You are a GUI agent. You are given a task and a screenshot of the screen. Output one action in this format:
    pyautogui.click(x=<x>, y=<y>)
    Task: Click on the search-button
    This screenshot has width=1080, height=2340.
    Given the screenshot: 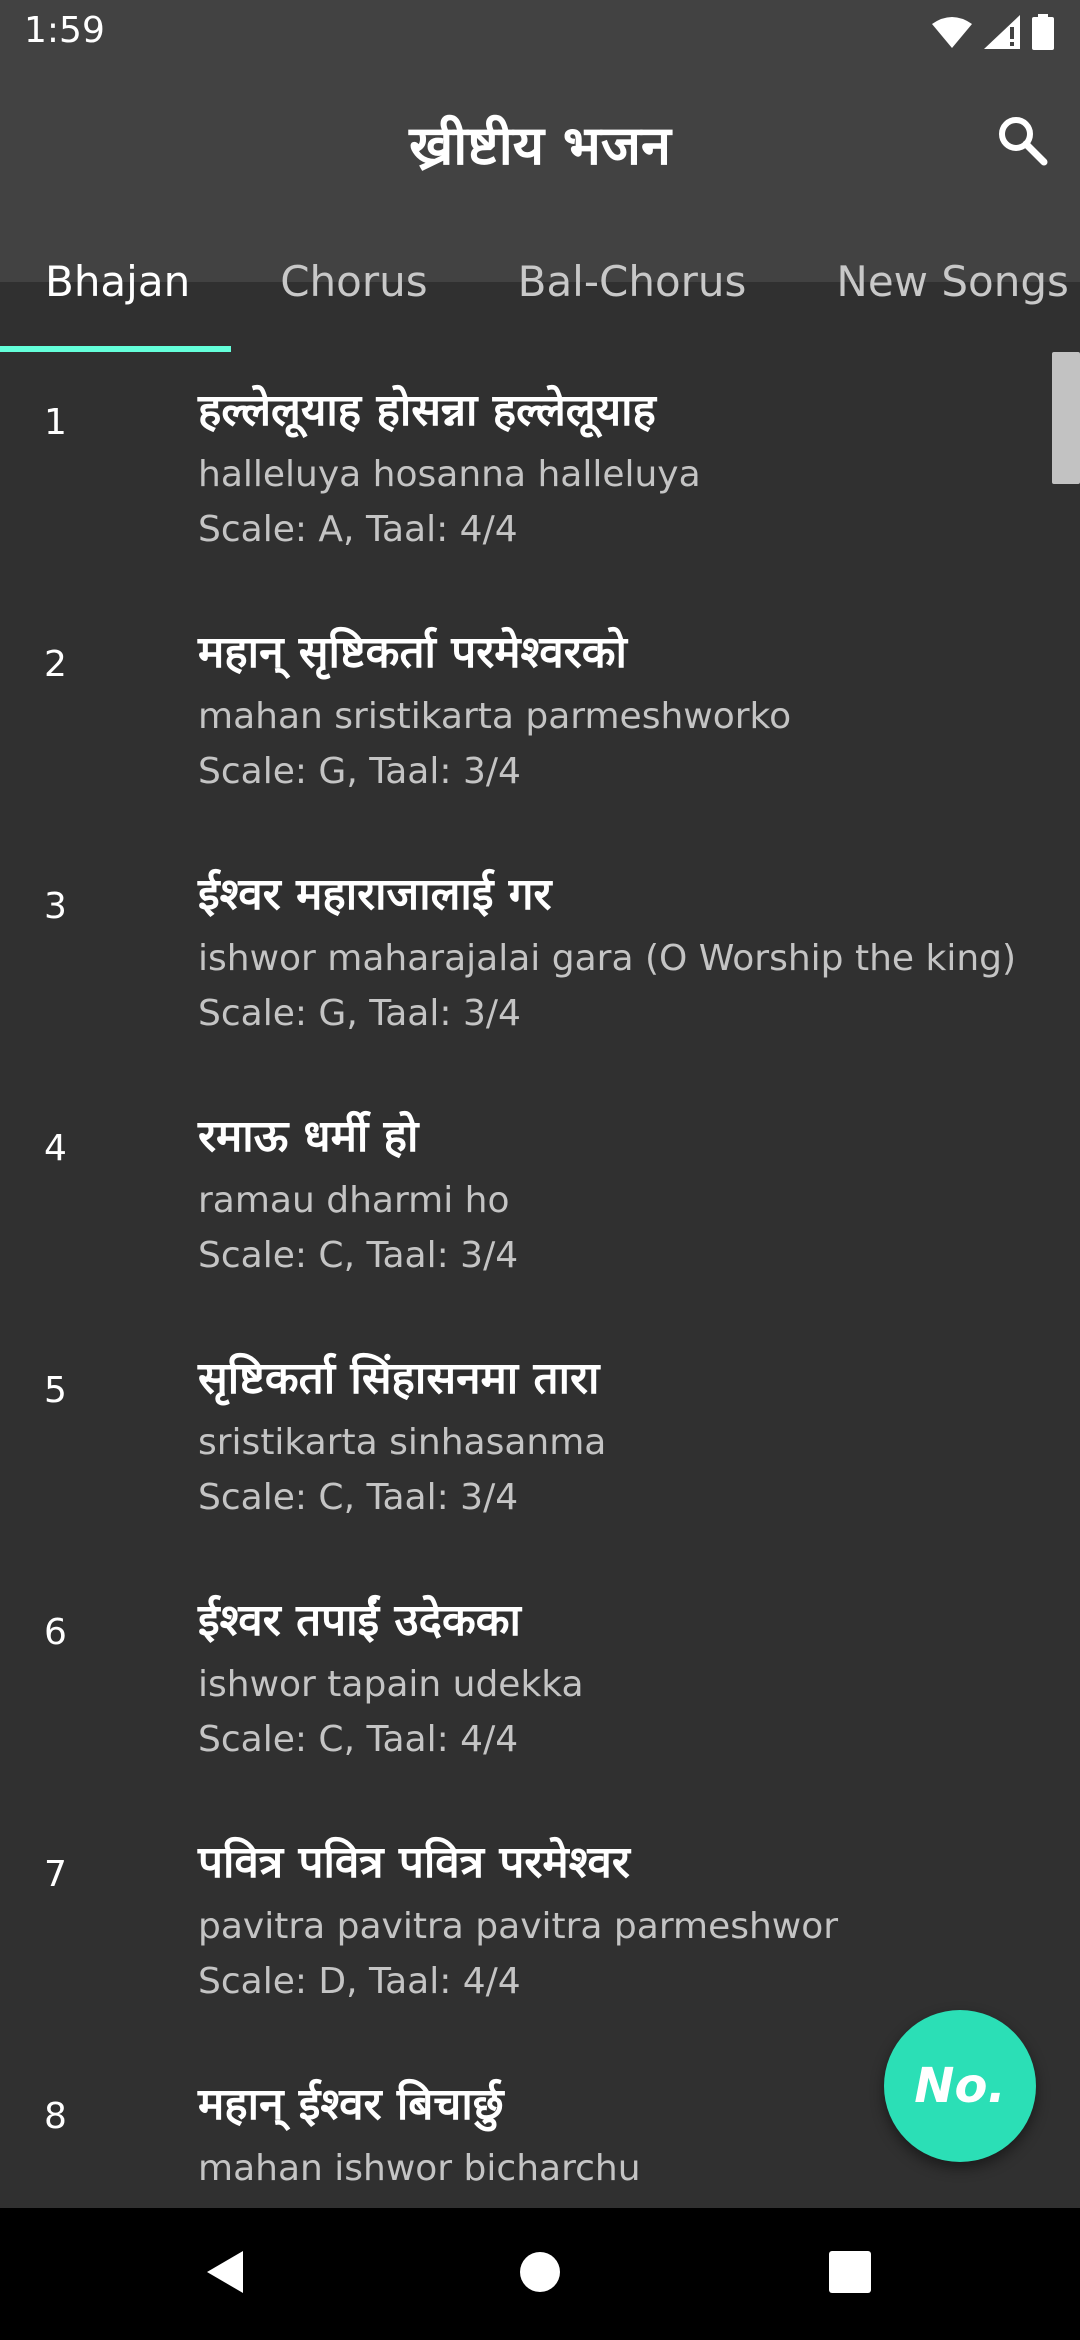 What is the action you would take?
    pyautogui.click(x=1022, y=142)
    